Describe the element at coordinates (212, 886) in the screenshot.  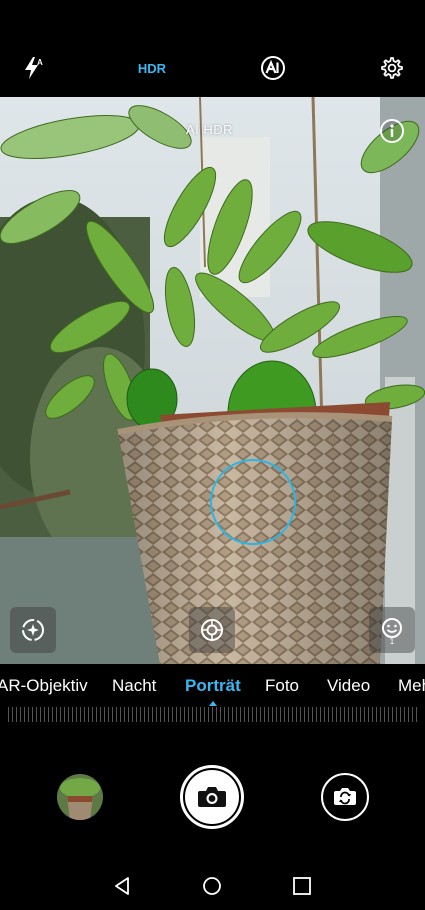
I see `home-icon` at that location.